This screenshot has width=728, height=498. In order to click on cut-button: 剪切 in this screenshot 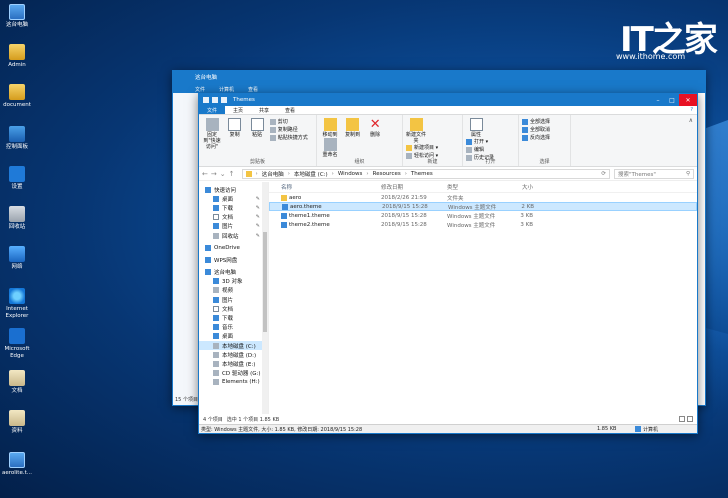, I will do `click(288, 122)`.